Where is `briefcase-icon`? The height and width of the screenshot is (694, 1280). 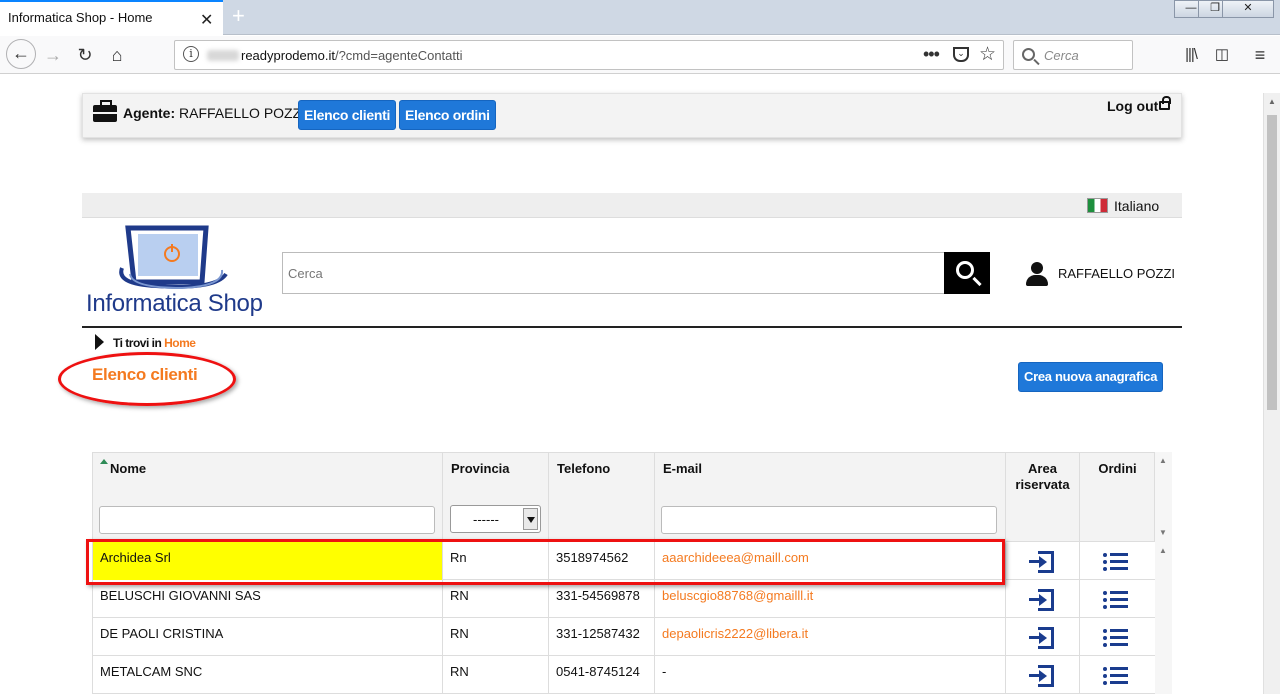 briefcase-icon is located at coordinates (105, 111).